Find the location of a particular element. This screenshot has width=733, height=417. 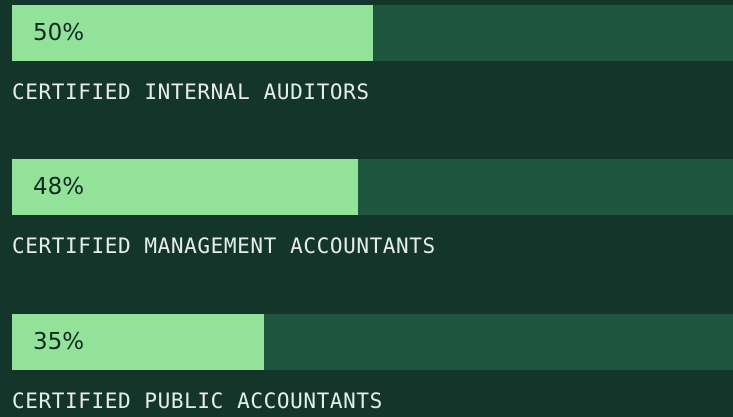

stat-label: CERTIFIED INTERNAL AUDITORS is located at coordinates (191, 92).